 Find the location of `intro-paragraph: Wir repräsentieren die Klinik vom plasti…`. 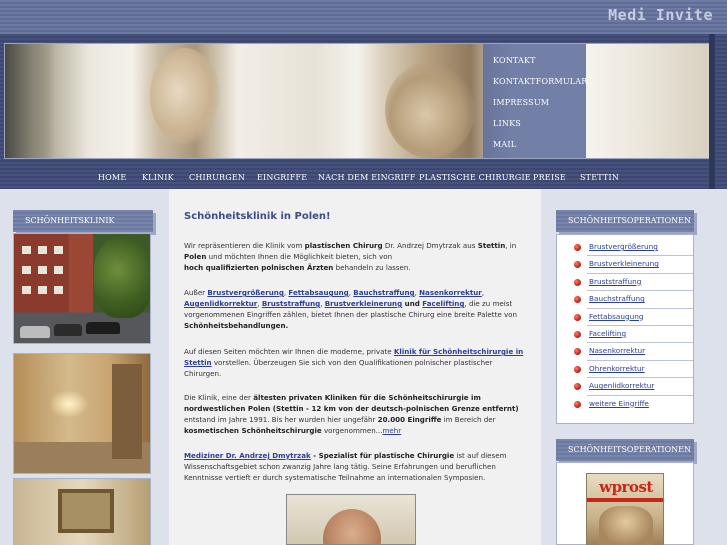

intro-paragraph: Wir repräsentieren die Klinik vom plasti… is located at coordinates (350, 256).